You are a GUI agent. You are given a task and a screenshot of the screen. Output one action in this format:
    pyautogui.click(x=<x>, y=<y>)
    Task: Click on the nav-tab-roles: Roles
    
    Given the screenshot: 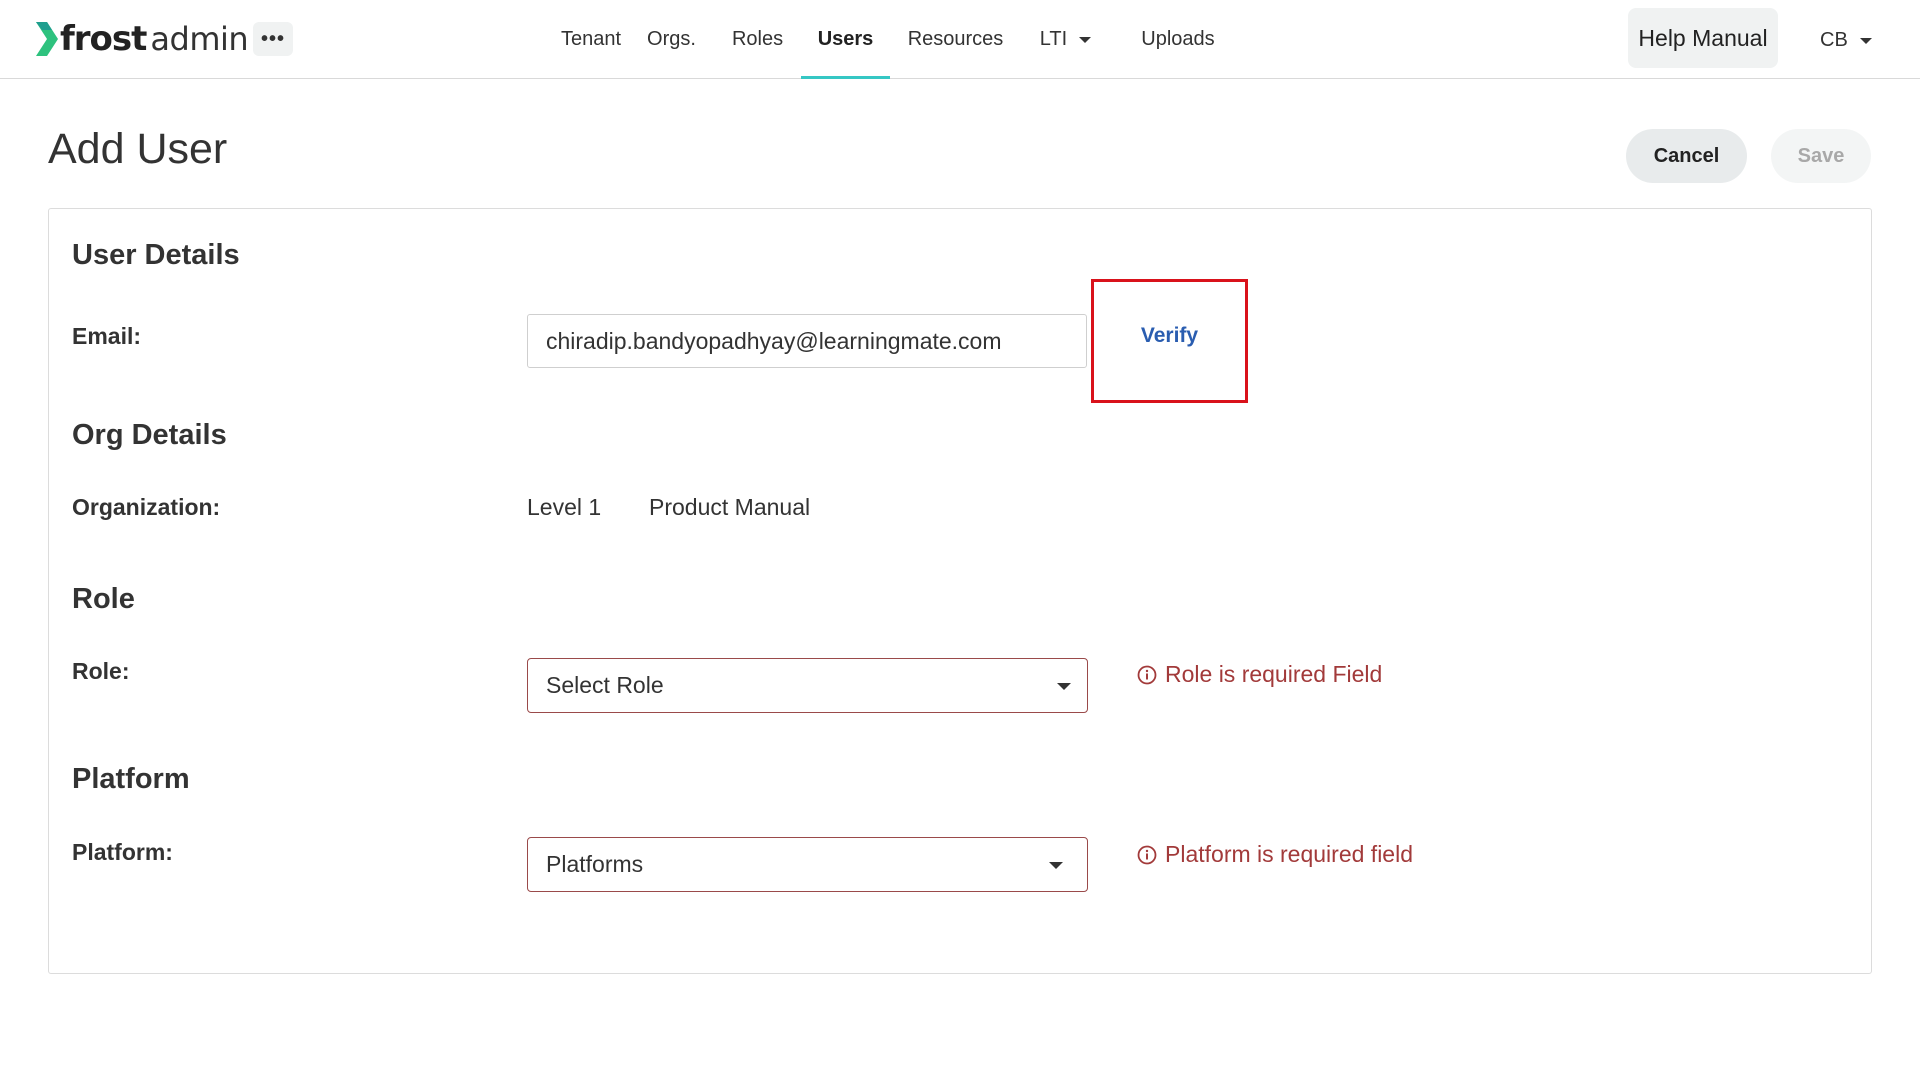 What is the action you would take?
    pyautogui.click(x=757, y=39)
    